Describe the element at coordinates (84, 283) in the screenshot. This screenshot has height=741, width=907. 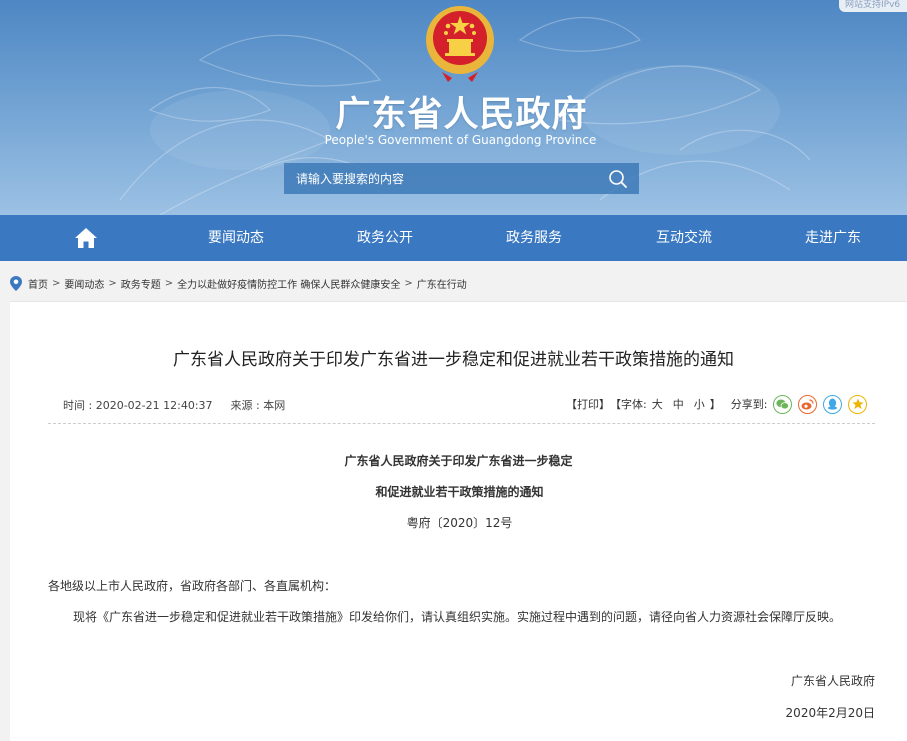
I see `breadcrumb-news: 要闻动态` at that location.